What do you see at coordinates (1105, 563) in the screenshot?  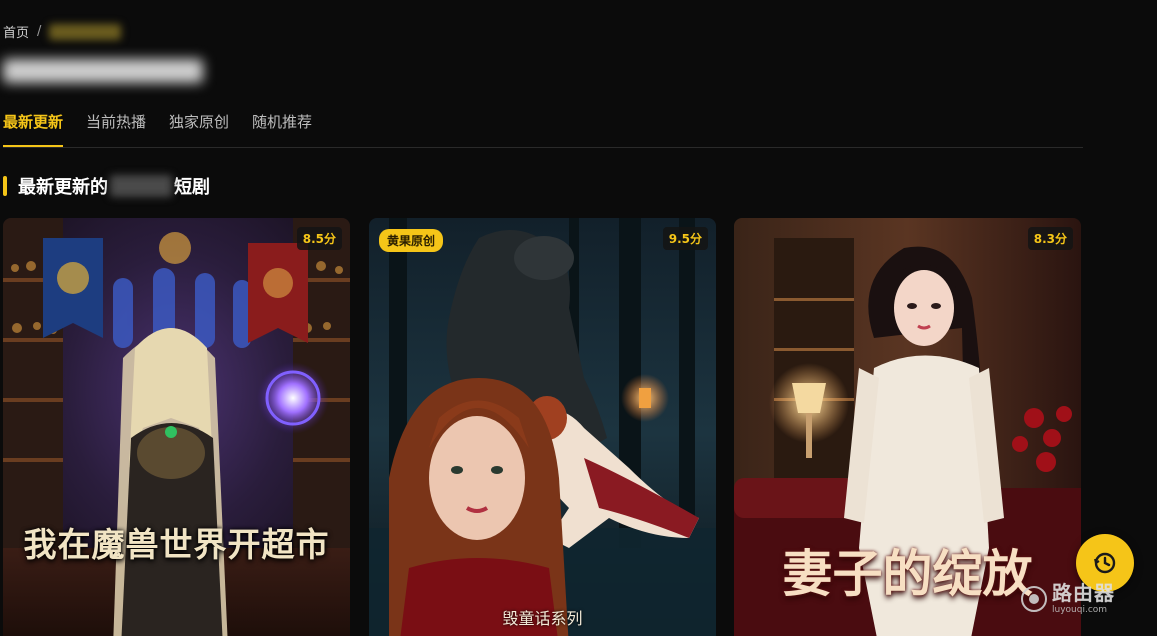 I see `history-icon` at bounding box center [1105, 563].